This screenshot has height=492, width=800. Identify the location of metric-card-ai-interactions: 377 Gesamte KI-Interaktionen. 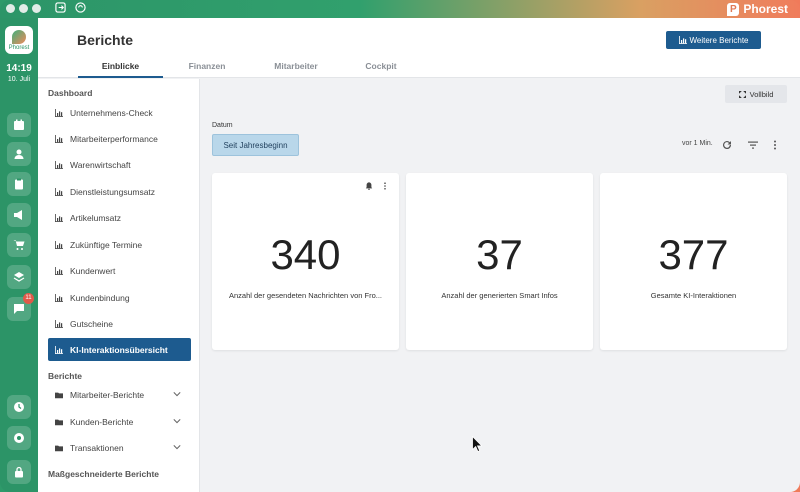
(693, 261).